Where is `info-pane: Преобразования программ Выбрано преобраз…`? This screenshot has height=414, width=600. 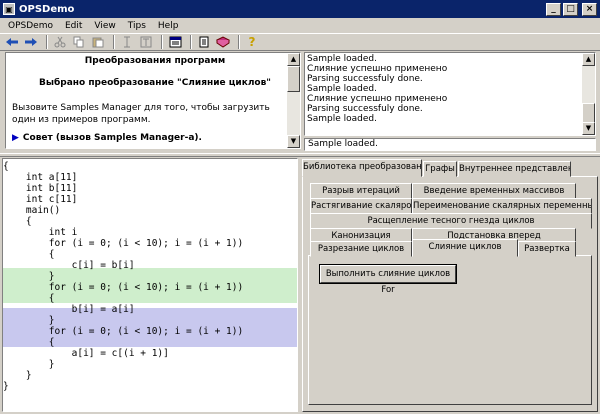 info-pane: Преобразования программ Выбрано преобраз… is located at coordinates (153, 100).